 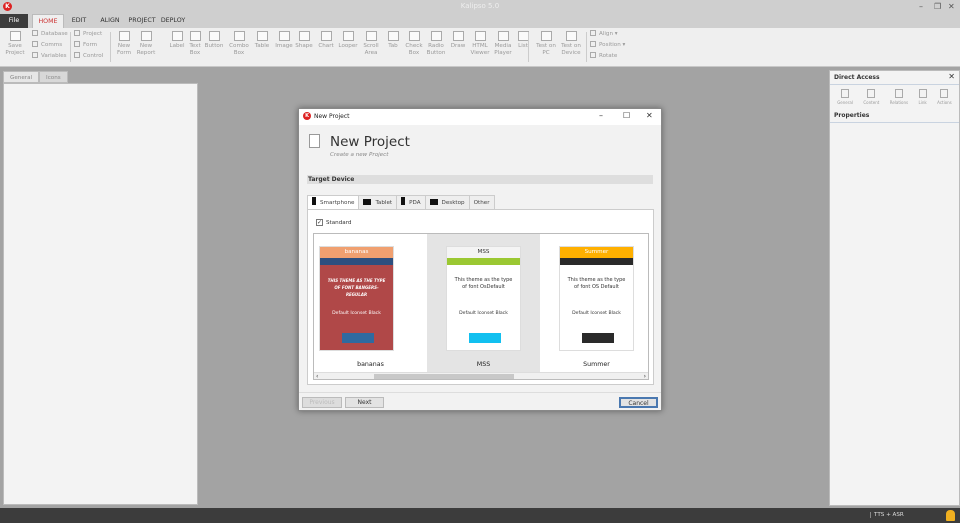 I want to click on tab-other: Other, so click(x=481, y=202).